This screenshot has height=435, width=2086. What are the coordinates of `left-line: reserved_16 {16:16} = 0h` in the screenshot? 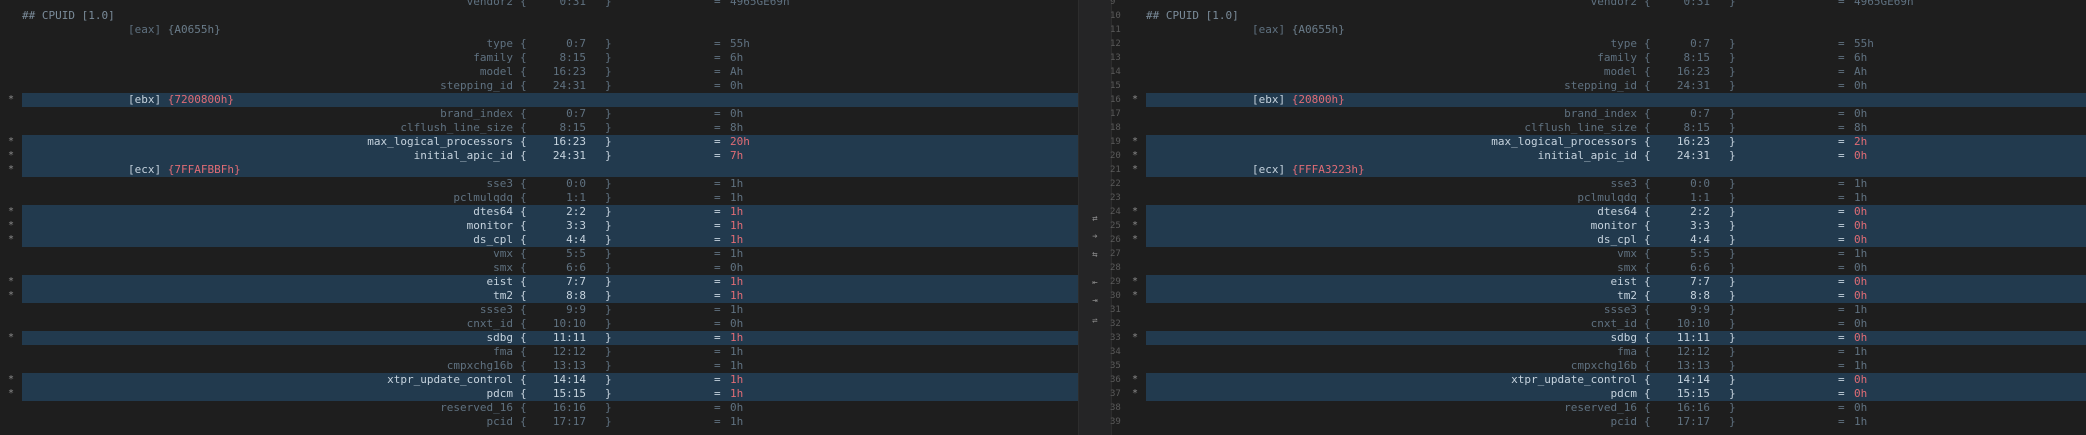 It's located at (539, 408).